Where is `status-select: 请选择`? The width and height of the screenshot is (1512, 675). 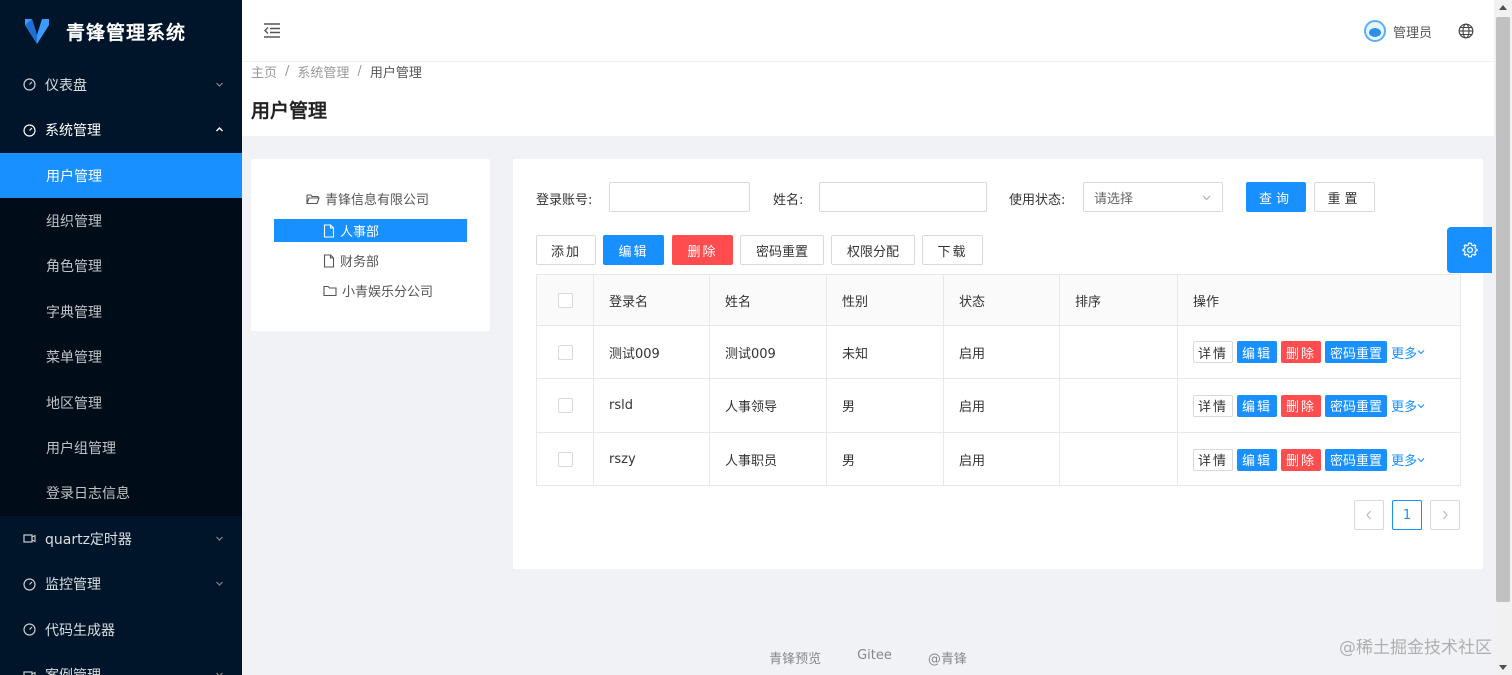
status-select: 请选择 is located at coordinates (1153, 197).